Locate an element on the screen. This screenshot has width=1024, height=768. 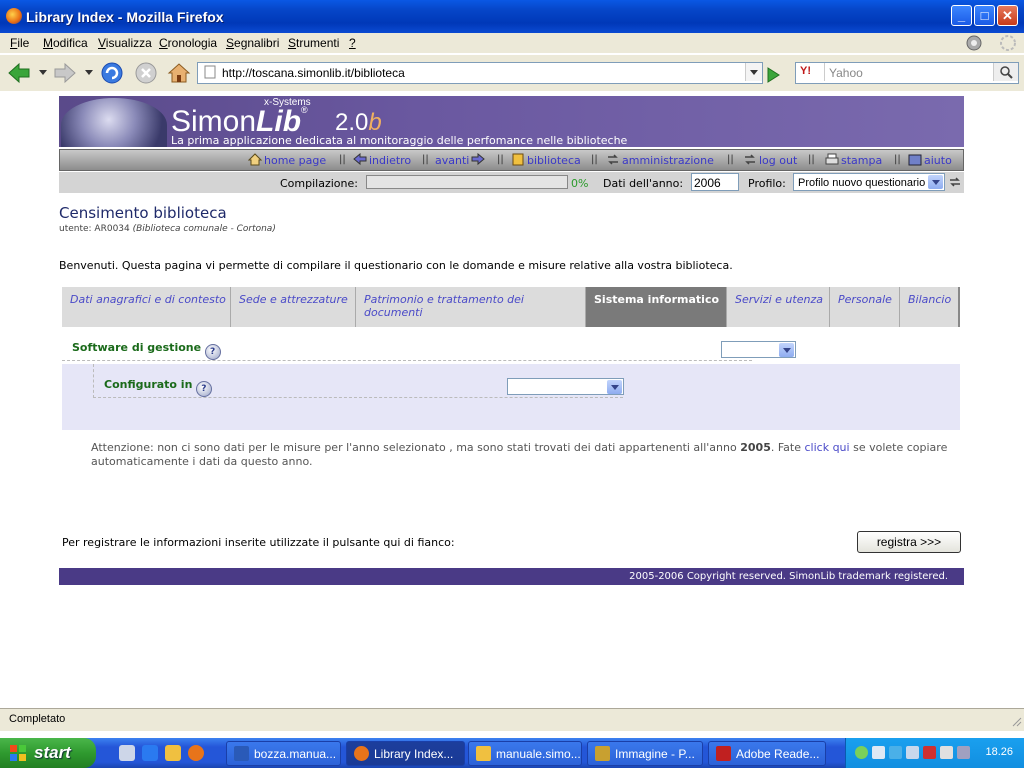
minimize-button: _ is located at coordinates (961, 15).